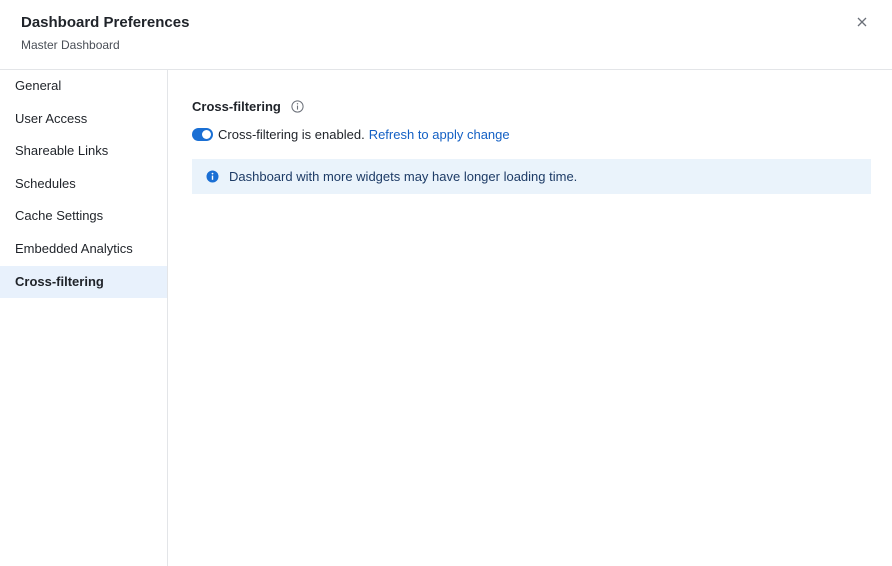 Image resolution: width=892 pixels, height=566 pixels. What do you see at coordinates (83, 151) in the screenshot?
I see `sidebar-item-shareable-links: Shareable Links` at bounding box center [83, 151].